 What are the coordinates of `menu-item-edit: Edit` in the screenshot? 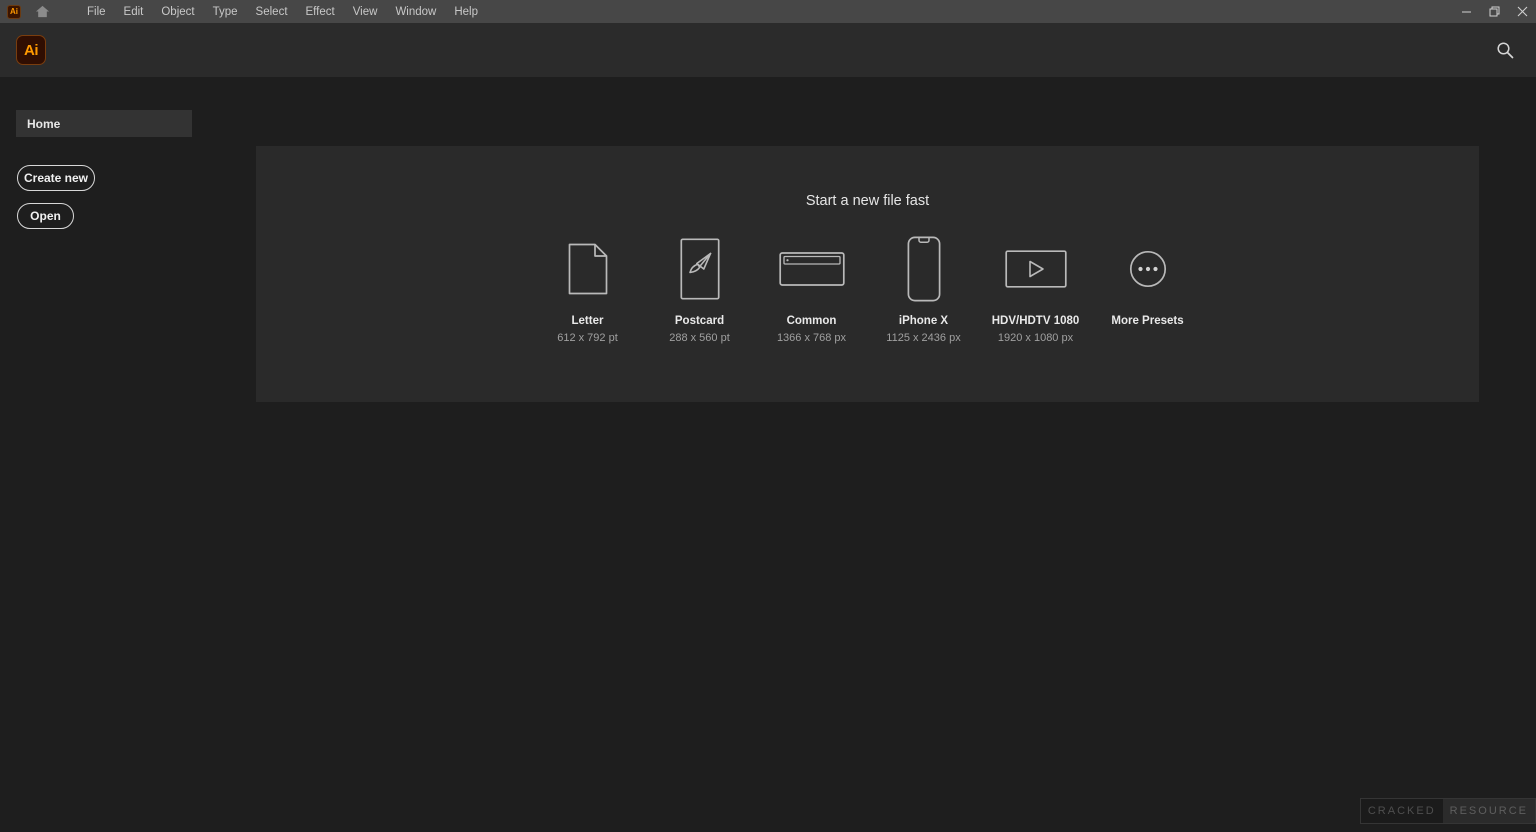 It's located at (134, 12).